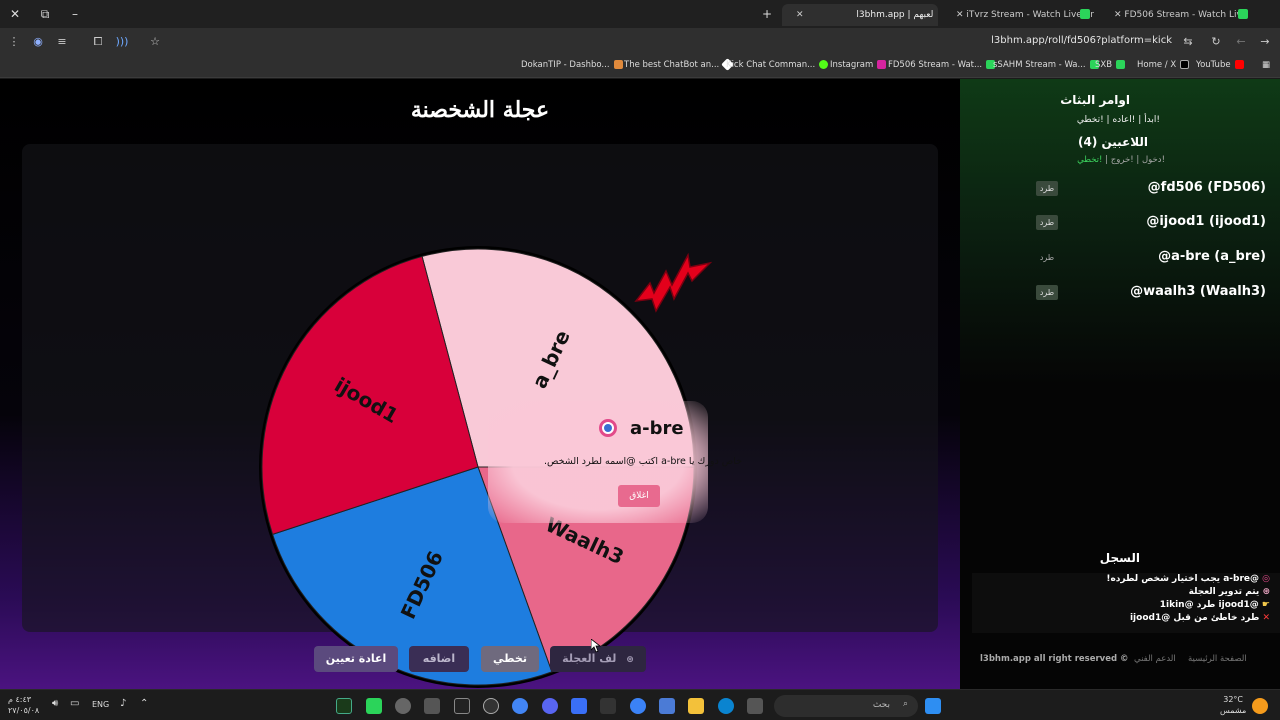 This screenshot has width=1280, height=720. Describe the element at coordinates (1151, 223) in the screenshot. I see `player-row: @ijood1 (ijood1) طرد` at that location.